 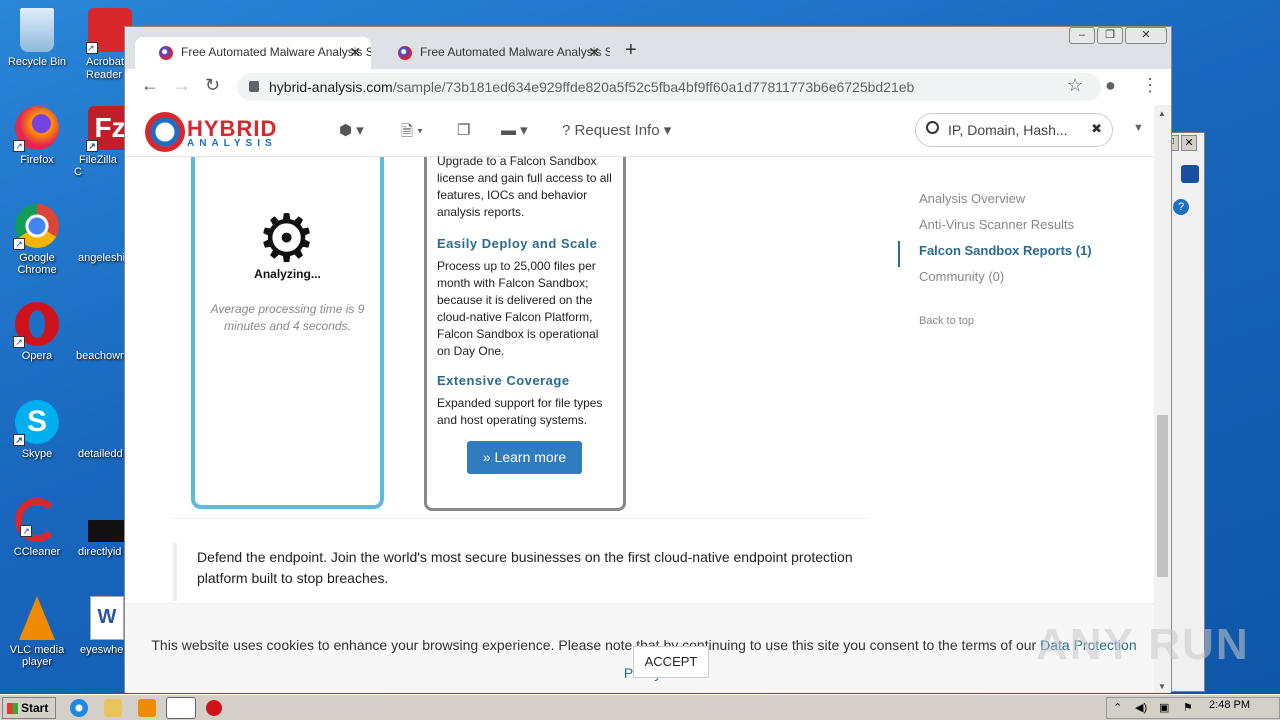 I want to click on nav-report-menu: 🗎 ▾, so click(x=412, y=133).